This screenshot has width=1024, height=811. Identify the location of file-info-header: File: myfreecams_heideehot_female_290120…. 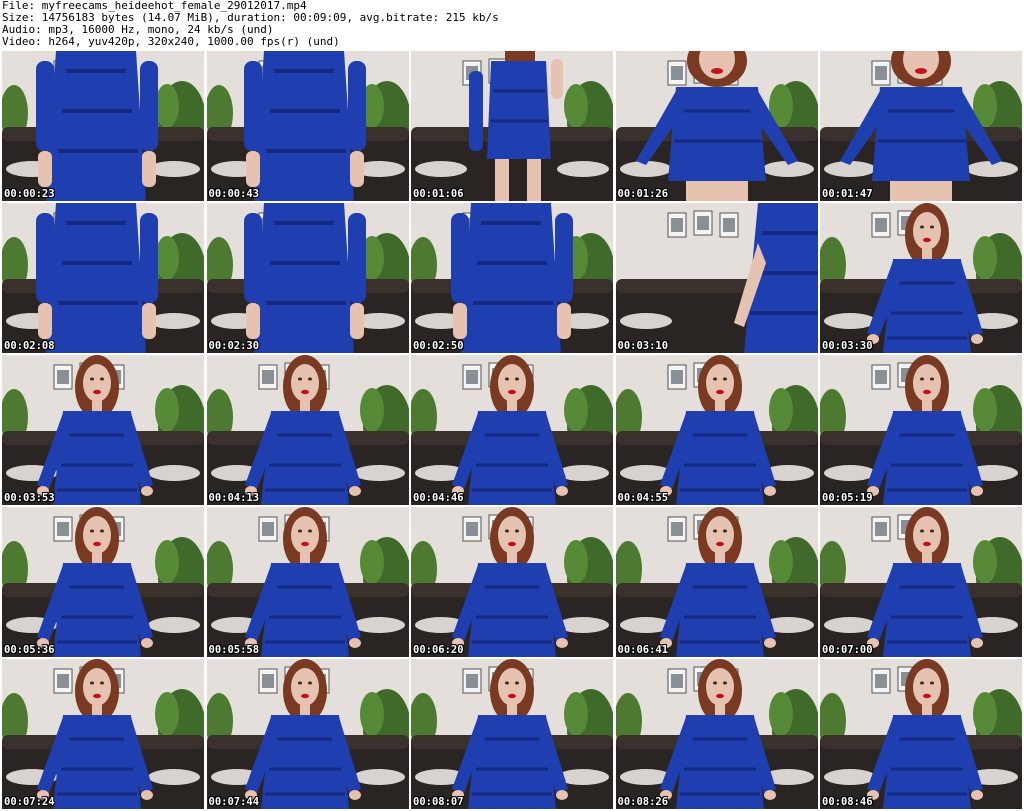
(512, 24).